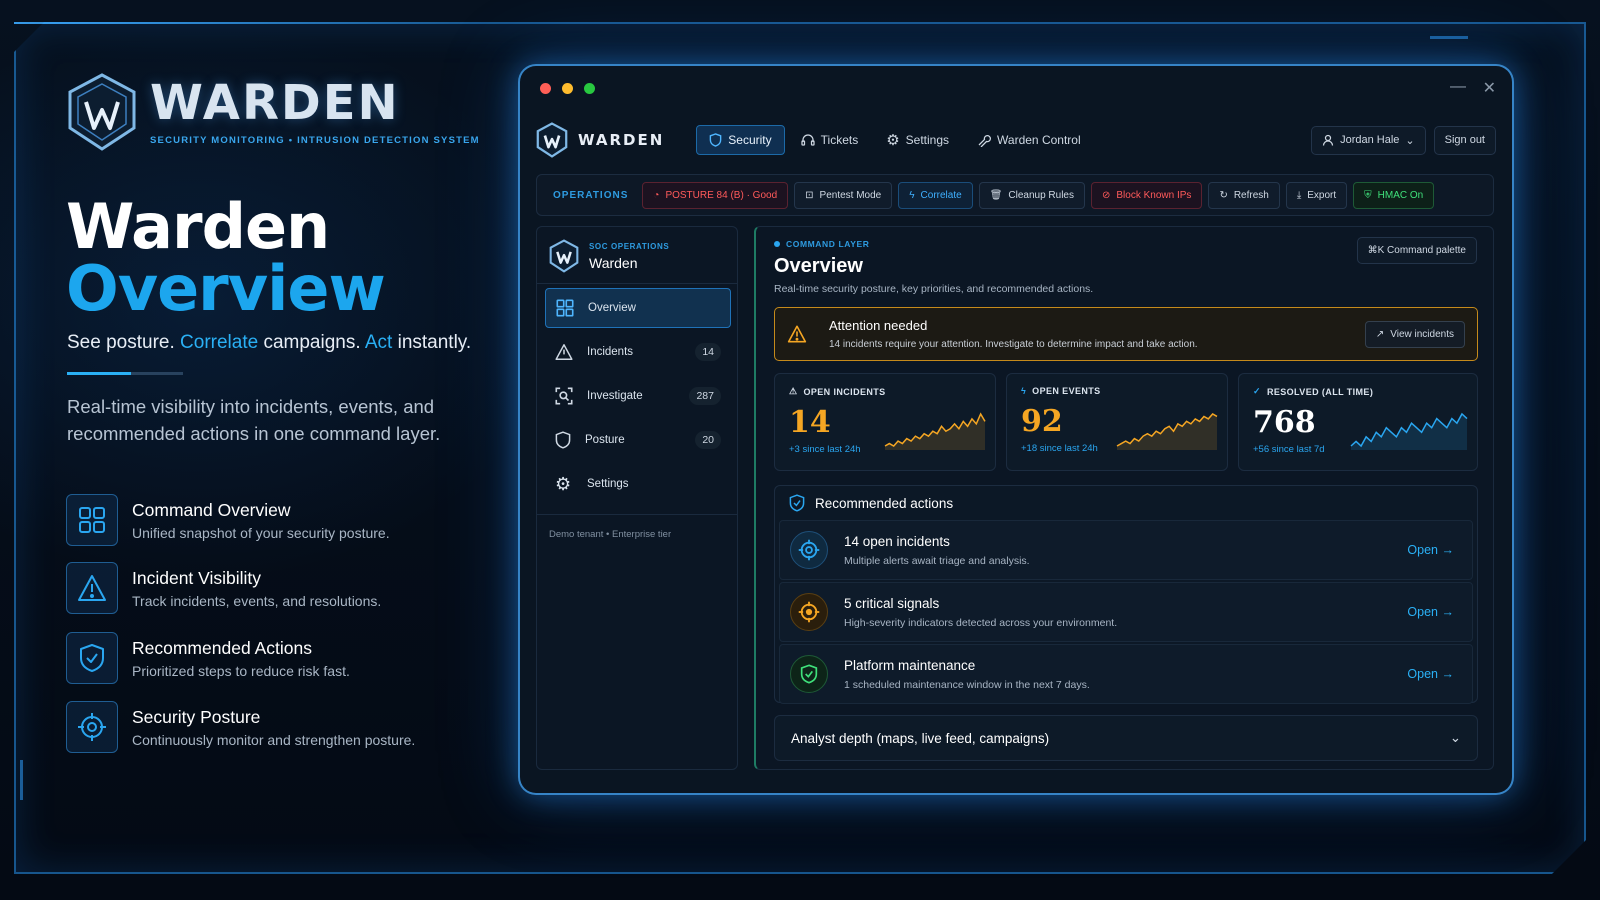 This screenshot has width=1600, height=900. What do you see at coordinates (565, 308) in the screenshot?
I see `grid-icon` at bounding box center [565, 308].